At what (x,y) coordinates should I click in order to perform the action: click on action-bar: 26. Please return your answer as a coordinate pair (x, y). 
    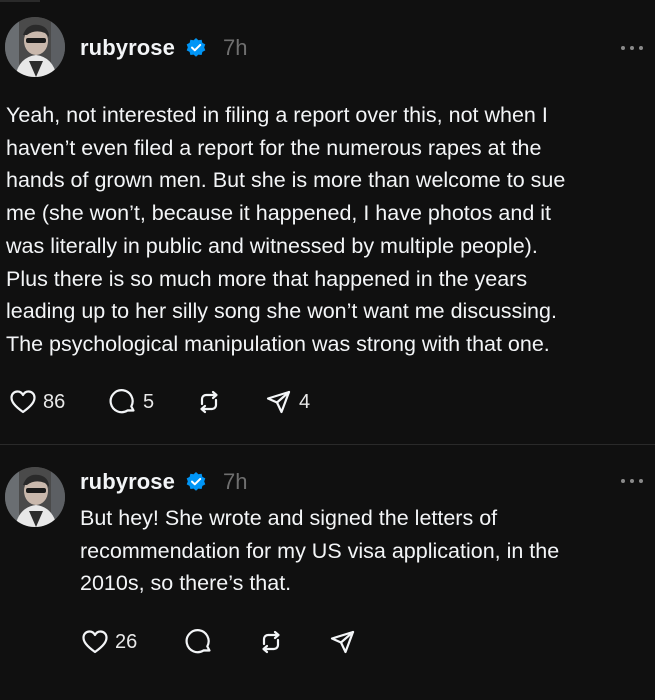
    Looking at the image, I should click on (219, 642).